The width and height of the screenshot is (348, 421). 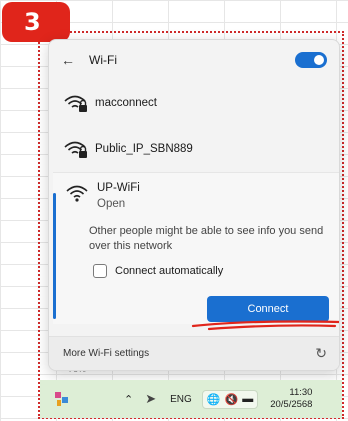 What do you see at coordinates (196, 196) in the screenshot?
I see `network-header: UP-WiFi Open` at bounding box center [196, 196].